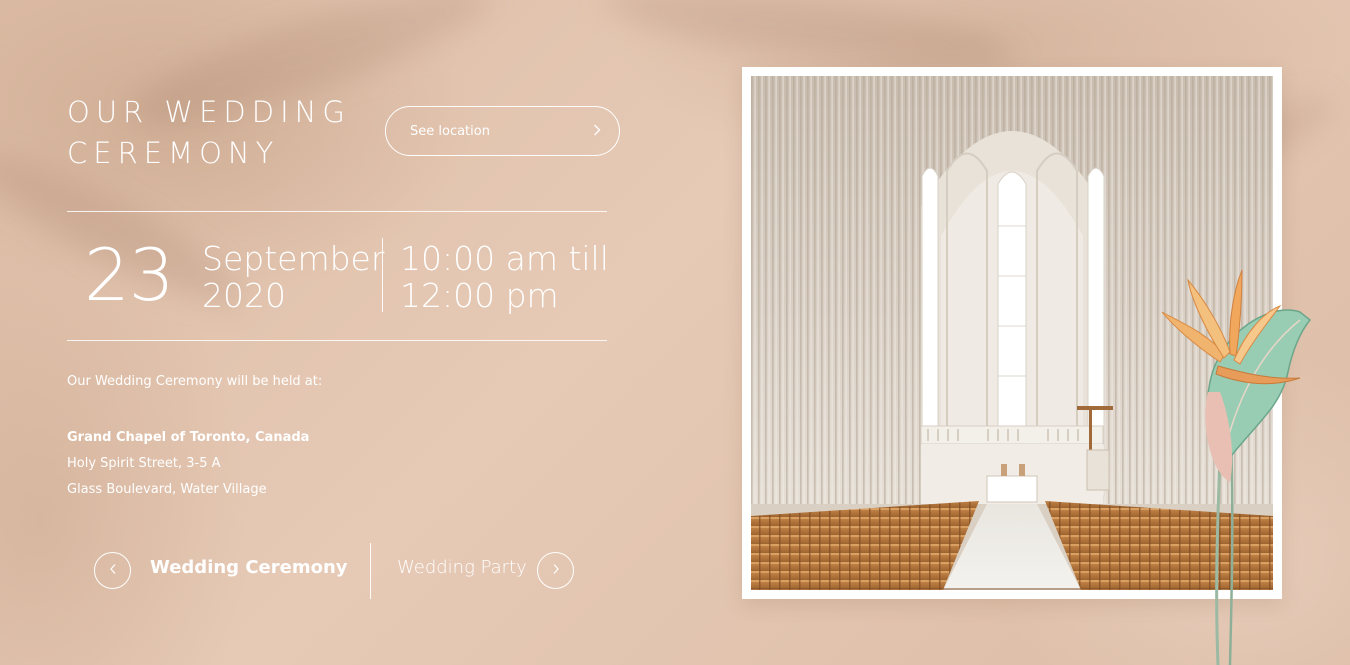 This screenshot has width=1350, height=665. I want to click on see-location-label: See location, so click(450, 131).